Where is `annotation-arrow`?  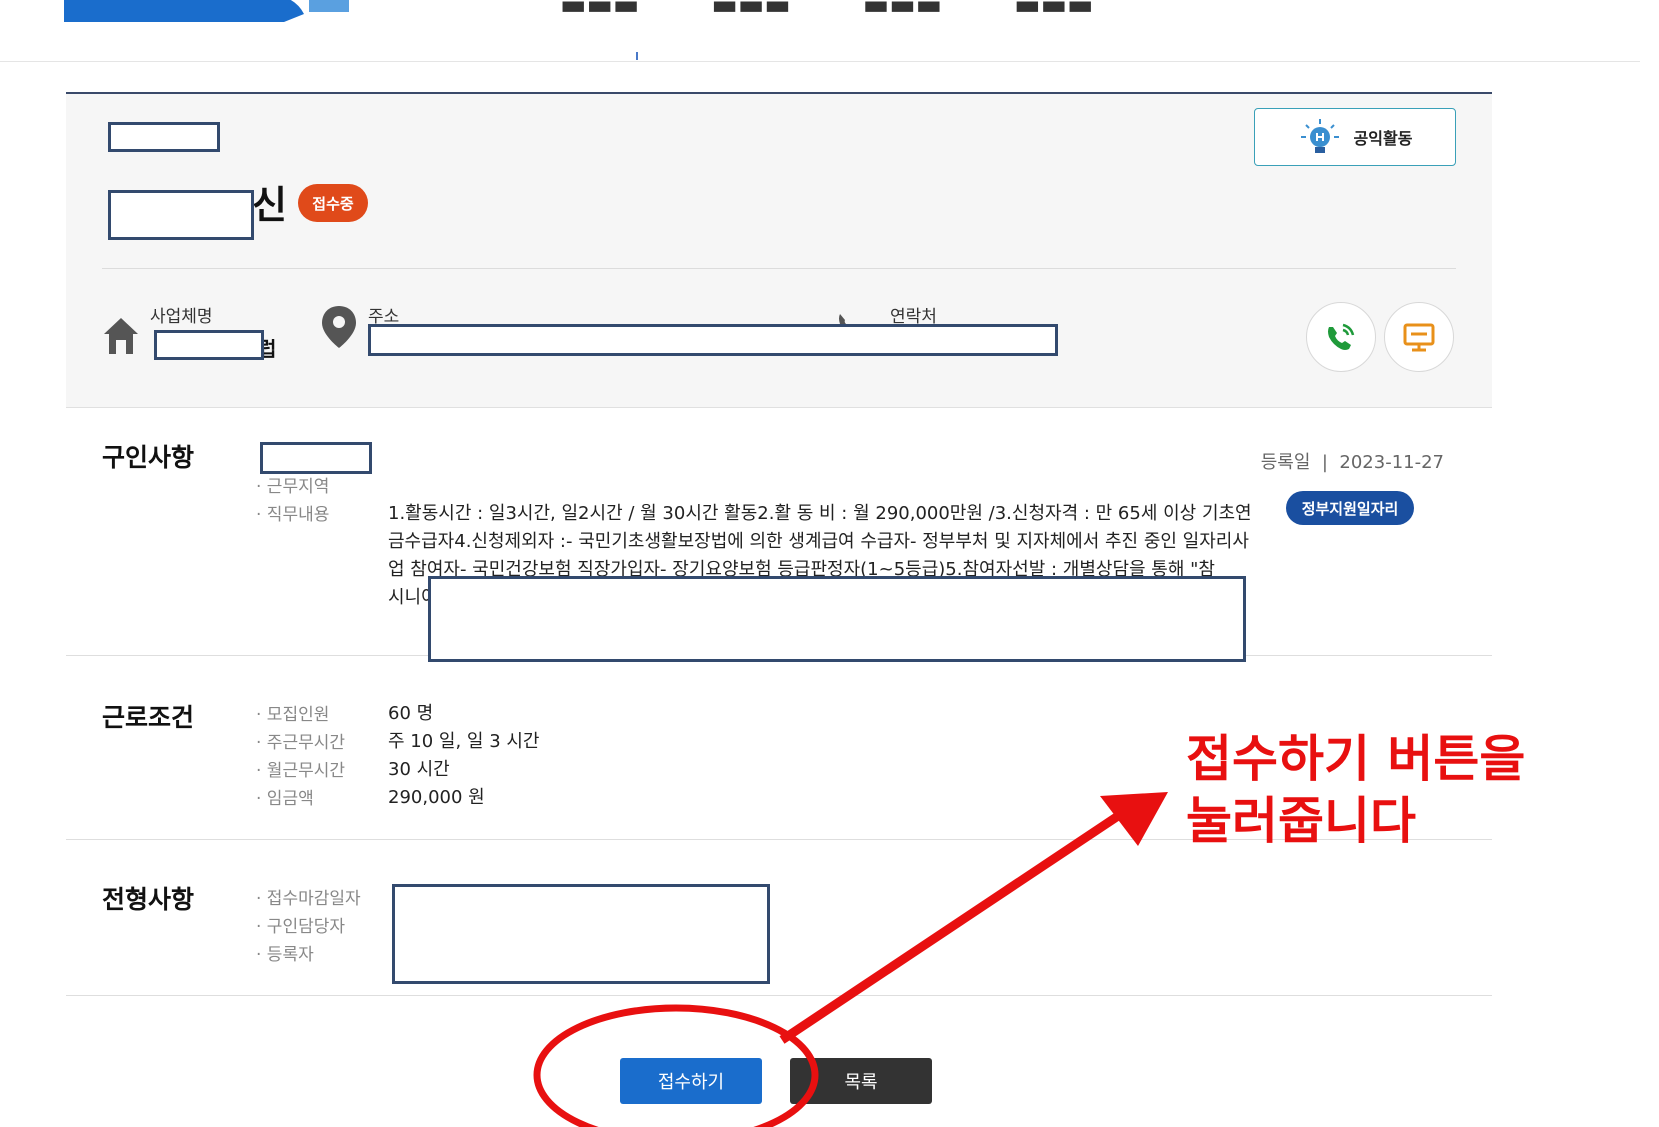 annotation-arrow is located at coordinates (956, 924).